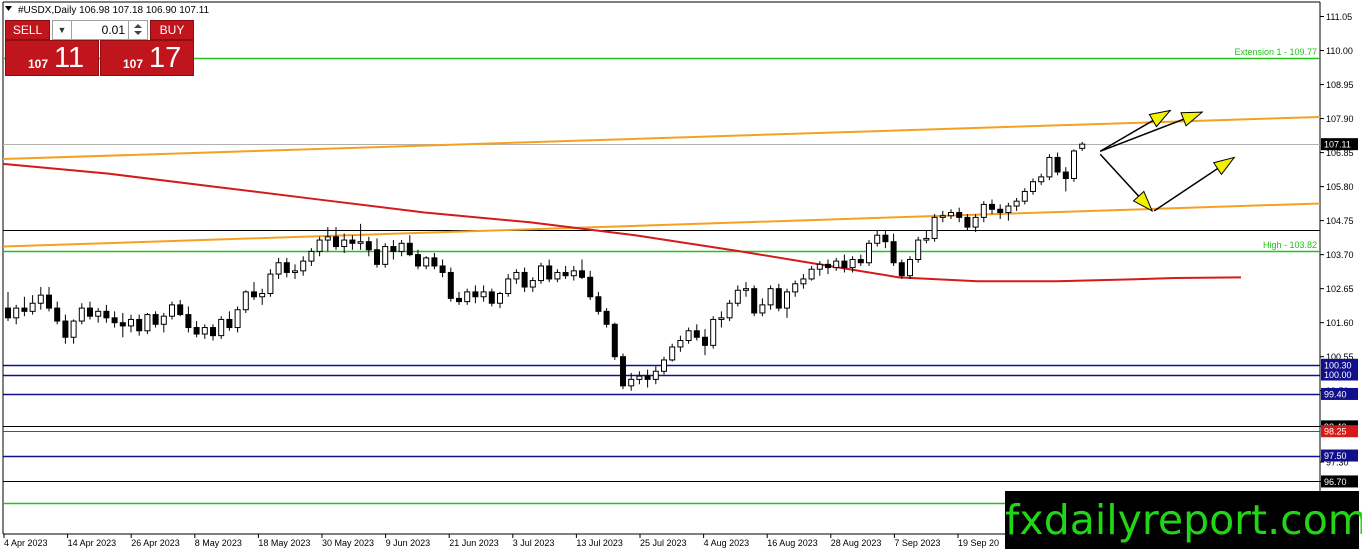 The image size is (1362, 558). What do you see at coordinates (52, 58) in the screenshot?
I see `sell-price-box: 107 11` at bounding box center [52, 58].